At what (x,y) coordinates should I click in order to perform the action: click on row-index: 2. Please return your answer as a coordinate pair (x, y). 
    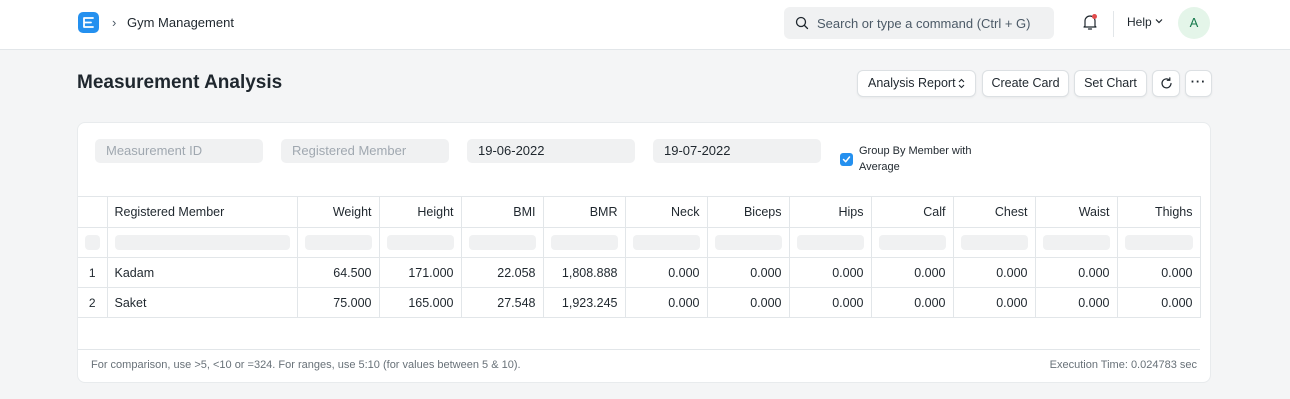
    Looking at the image, I should click on (93, 302).